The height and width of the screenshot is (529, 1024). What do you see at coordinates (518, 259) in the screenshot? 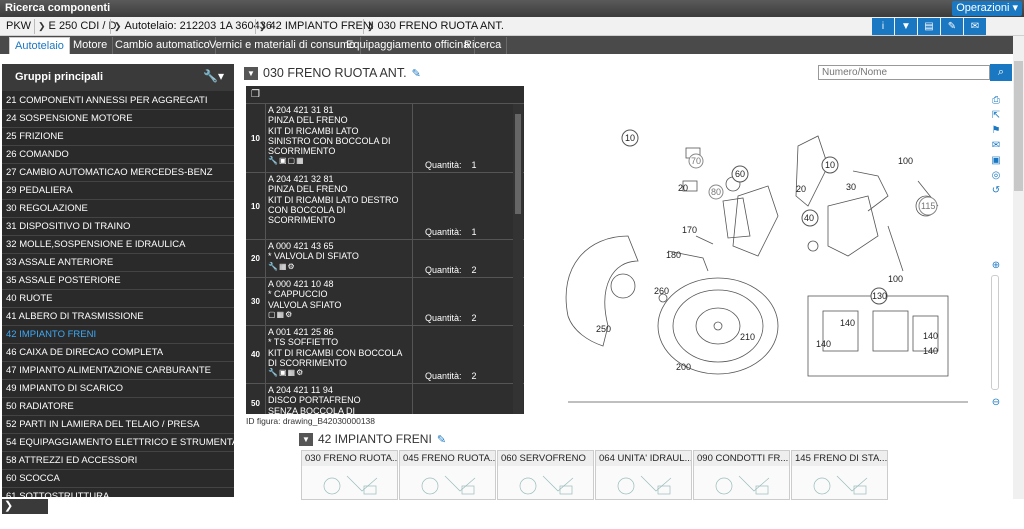
I see `parts-scrollbar` at bounding box center [518, 259].